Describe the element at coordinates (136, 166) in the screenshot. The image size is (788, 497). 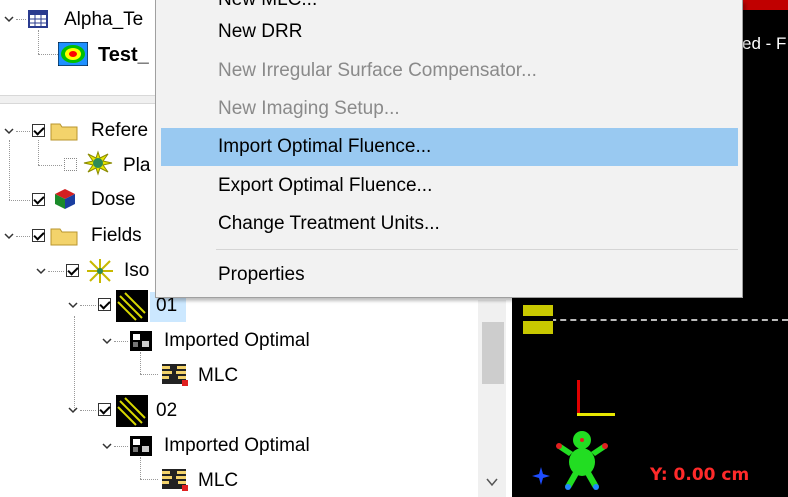
I see `plan-item-label: Pla` at that location.